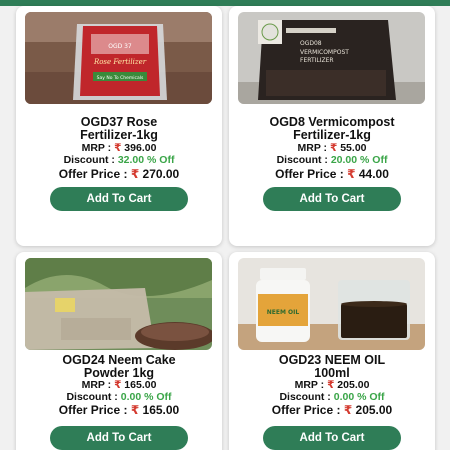 This screenshot has width=450, height=450. What do you see at coordinates (317, 60) in the screenshot?
I see `svg-text: FERTILIZER` at bounding box center [317, 60].